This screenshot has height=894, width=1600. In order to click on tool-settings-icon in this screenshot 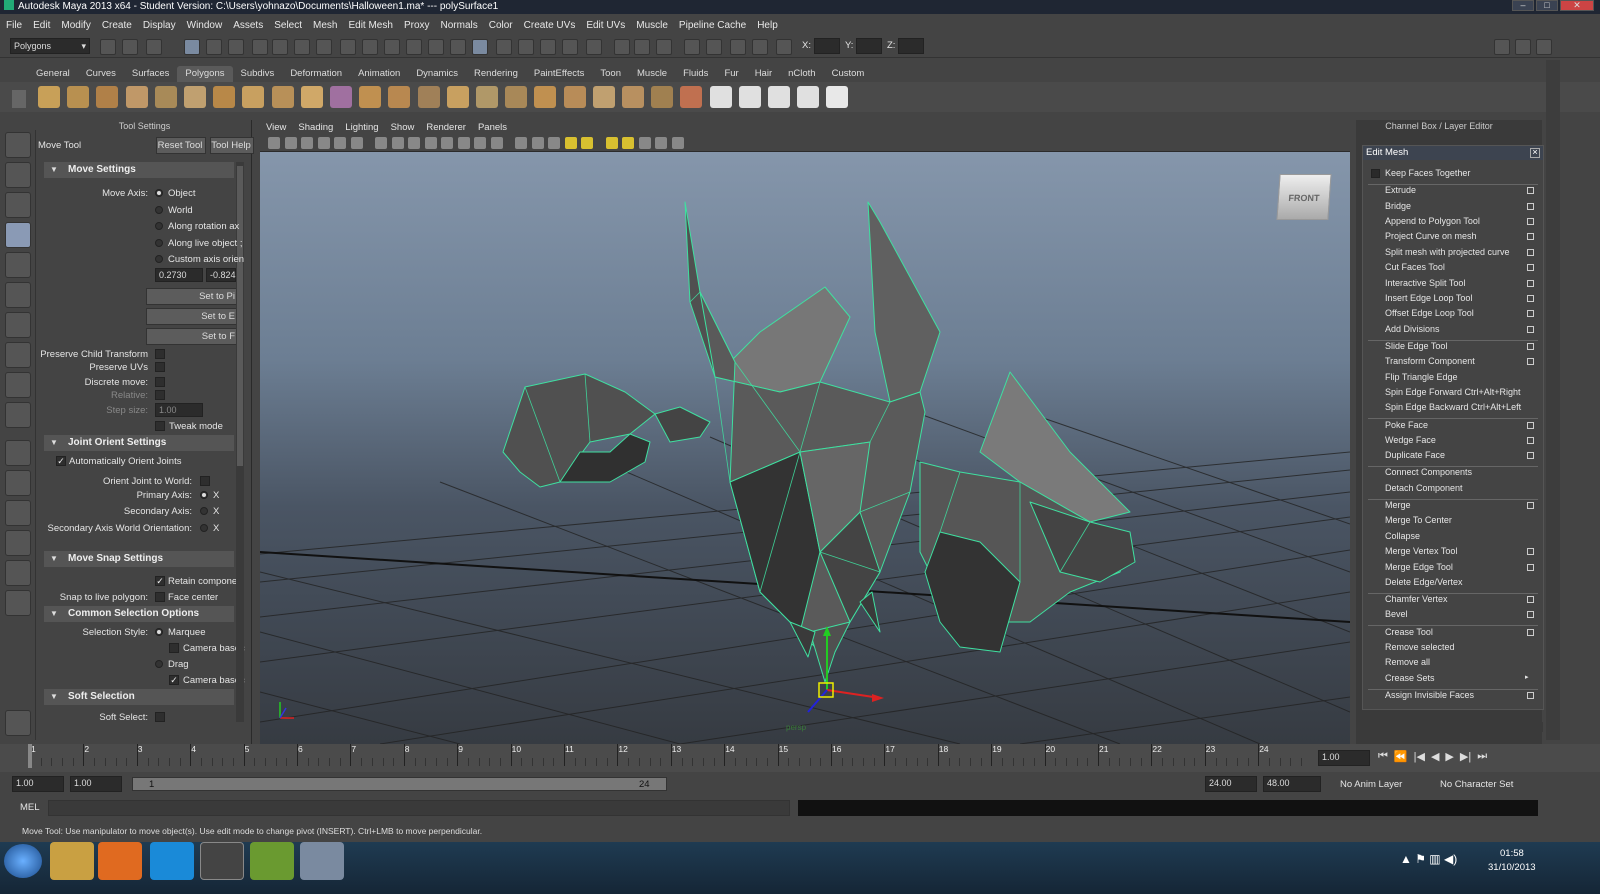, I will do `click(1523, 47)`.